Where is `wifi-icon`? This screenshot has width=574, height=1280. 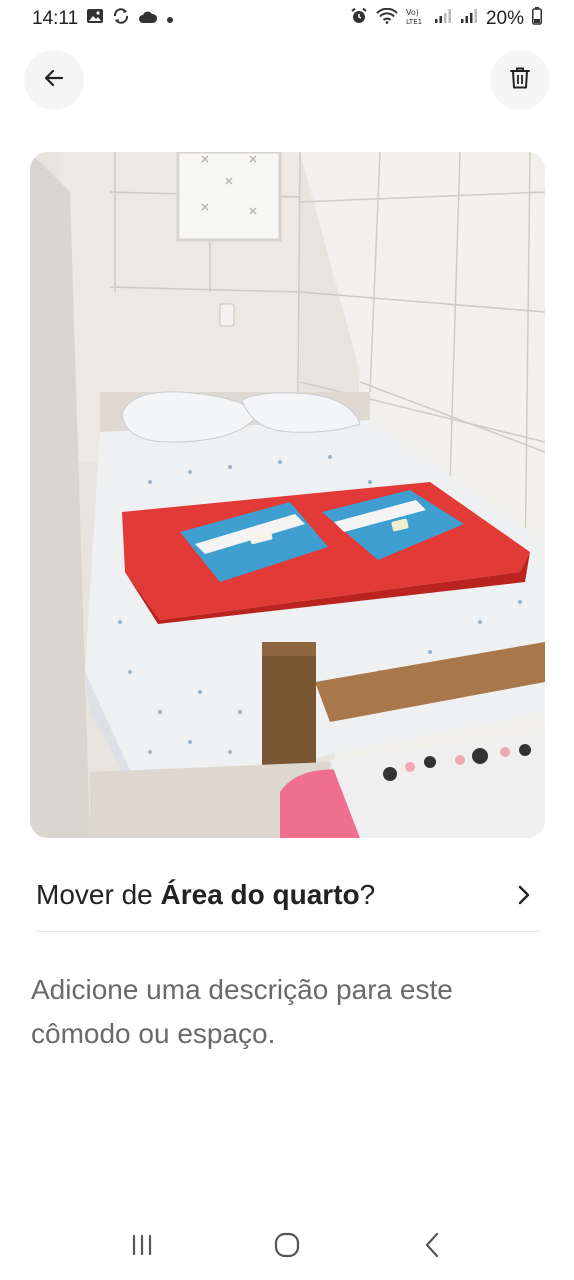
wifi-icon is located at coordinates (387, 18).